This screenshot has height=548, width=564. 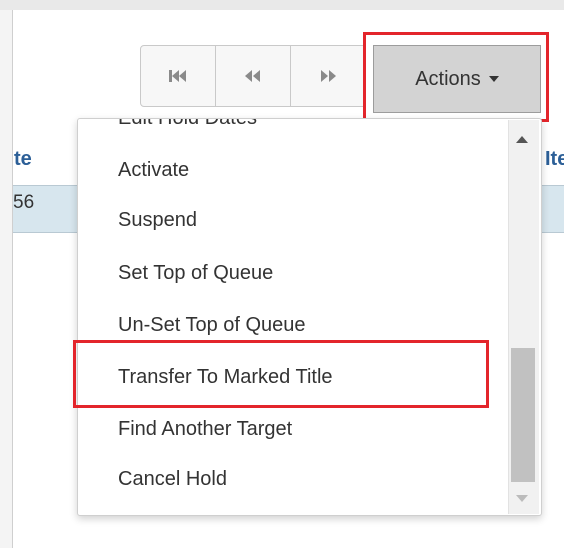 I want to click on pagination-group, so click(x=253, y=76).